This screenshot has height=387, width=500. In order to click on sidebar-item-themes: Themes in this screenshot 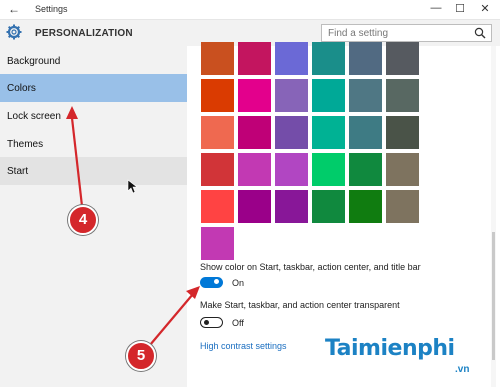, I will do `click(93, 144)`.